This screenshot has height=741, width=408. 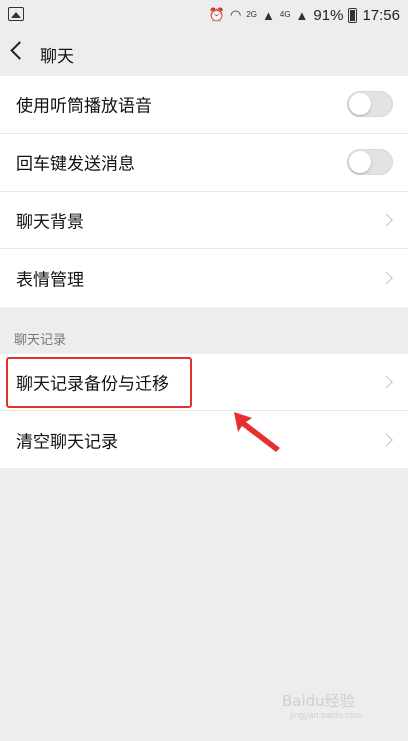 What do you see at coordinates (204, 278) in the screenshot?
I see `setting-row-sticker-management: 表情管理` at bounding box center [204, 278].